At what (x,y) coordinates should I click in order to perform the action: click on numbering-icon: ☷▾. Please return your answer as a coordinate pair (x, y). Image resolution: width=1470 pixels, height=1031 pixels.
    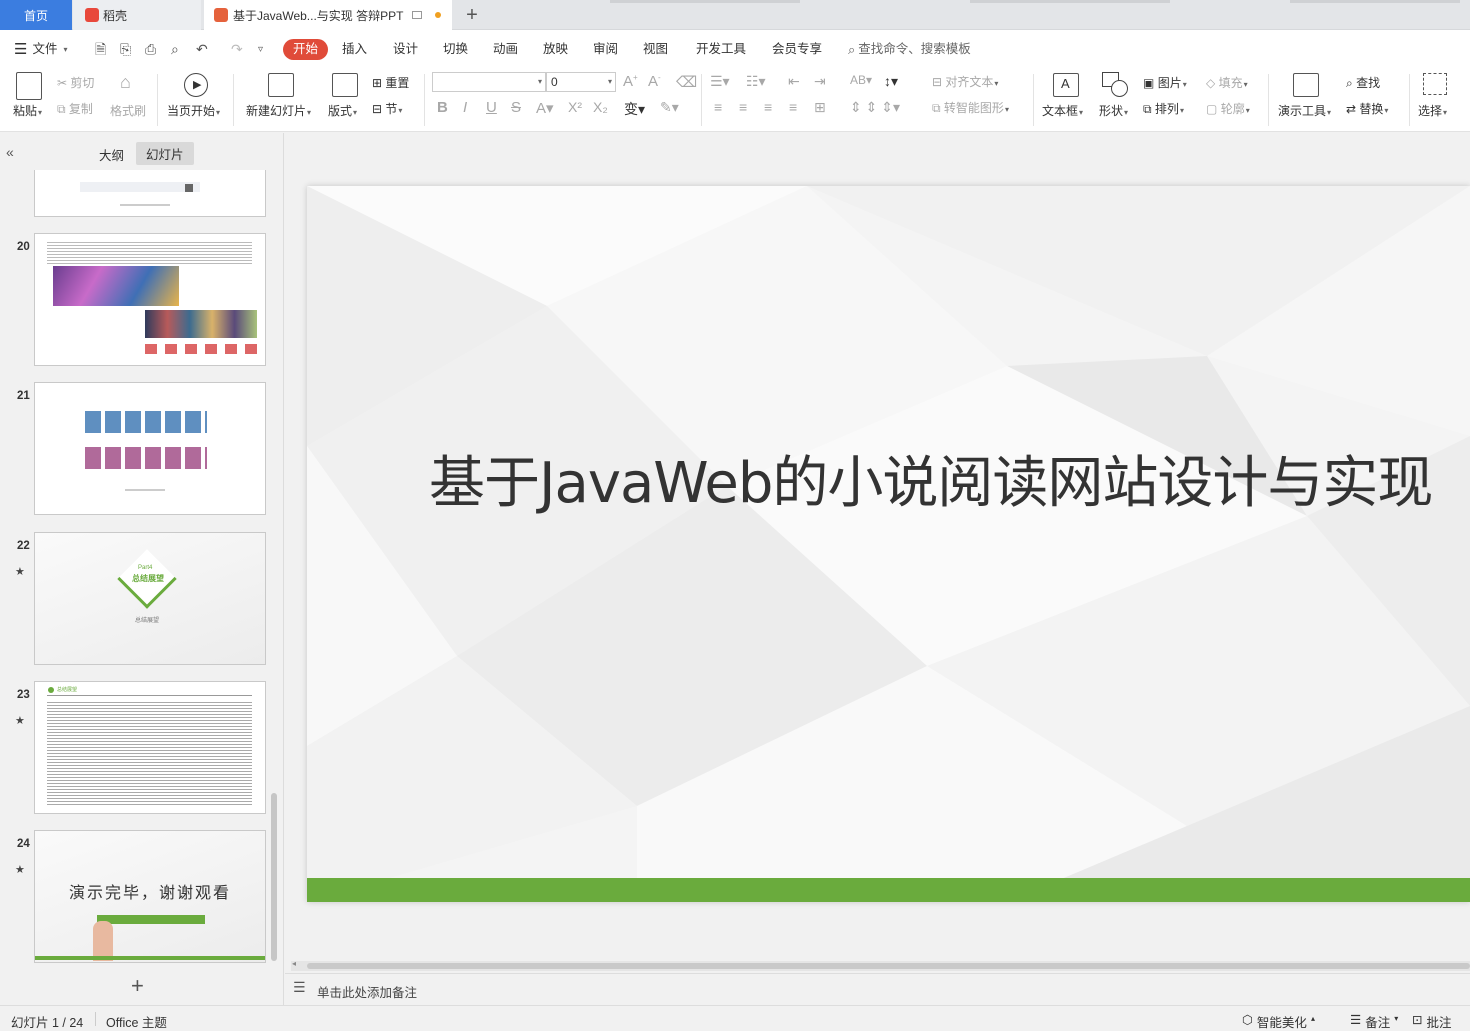
    Looking at the image, I should click on (756, 81).